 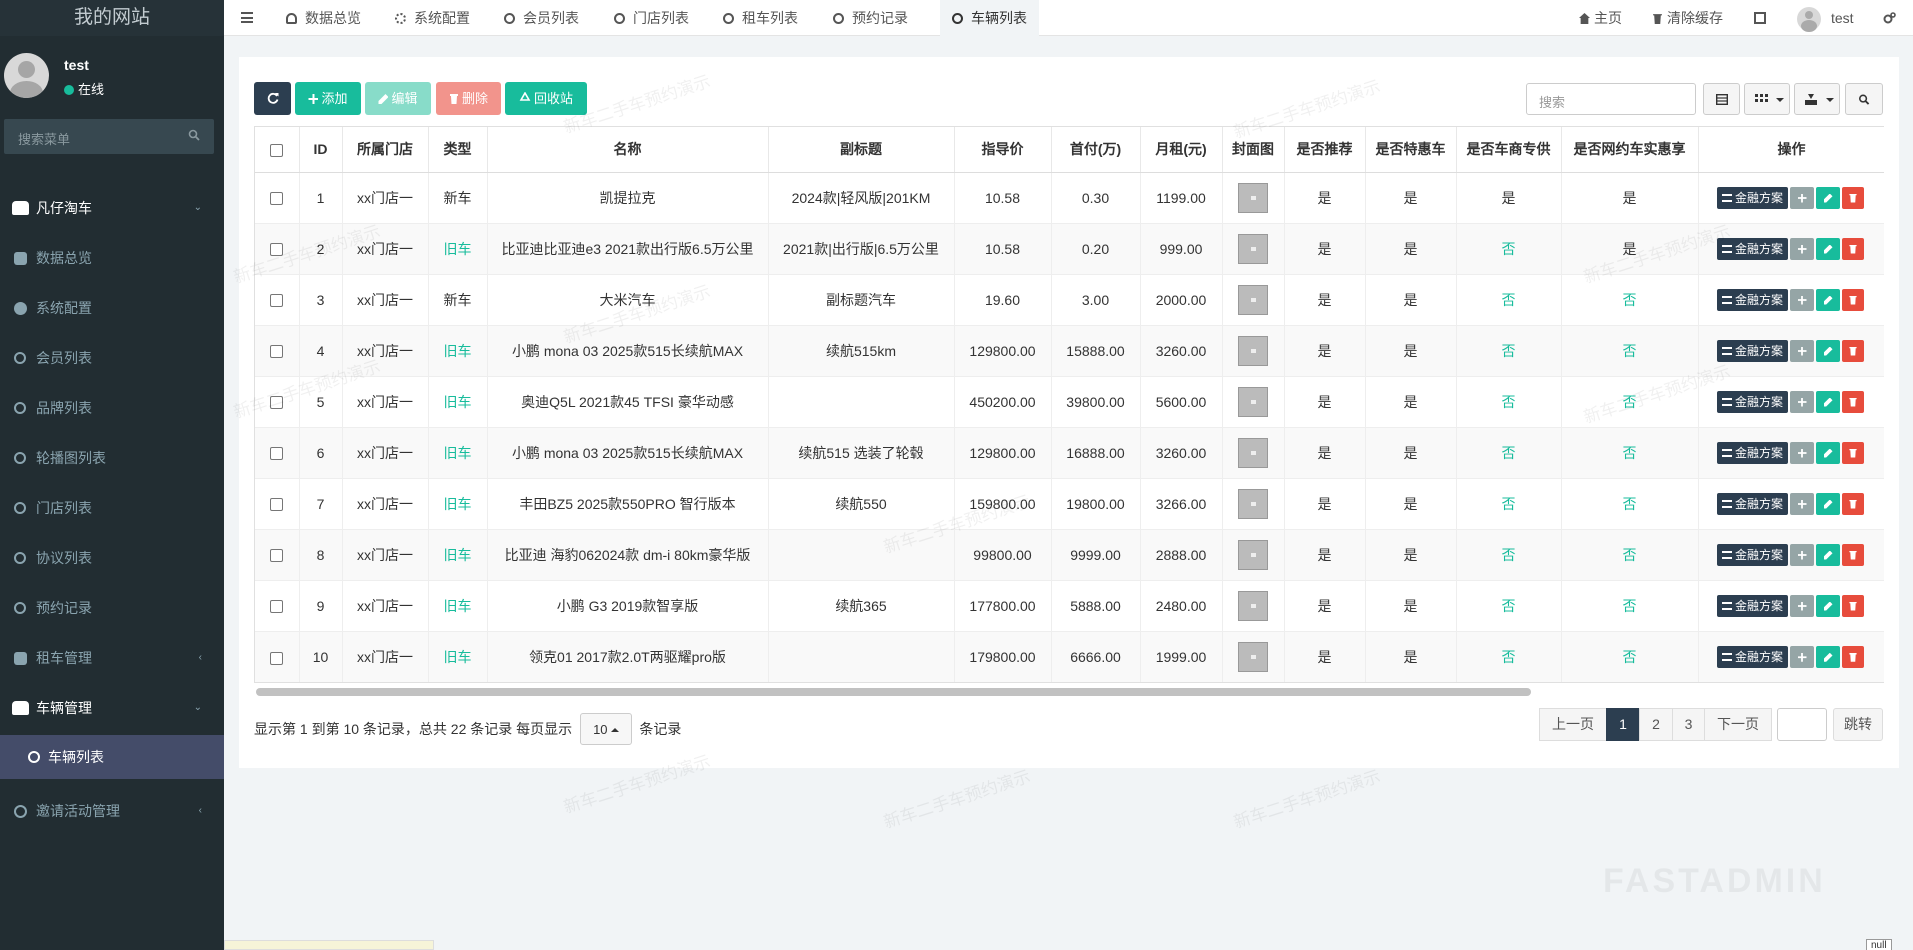 I want to click on column-header: 类型, so click(x=458, y=150).